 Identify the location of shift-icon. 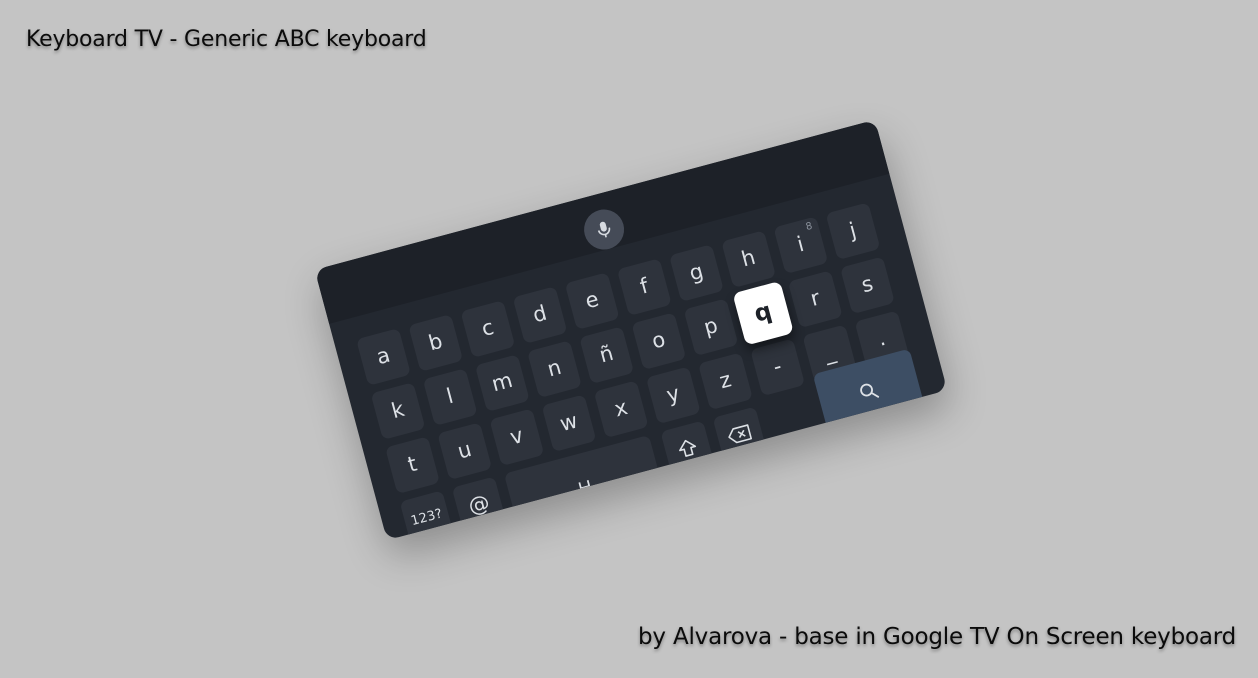
(687, 448).